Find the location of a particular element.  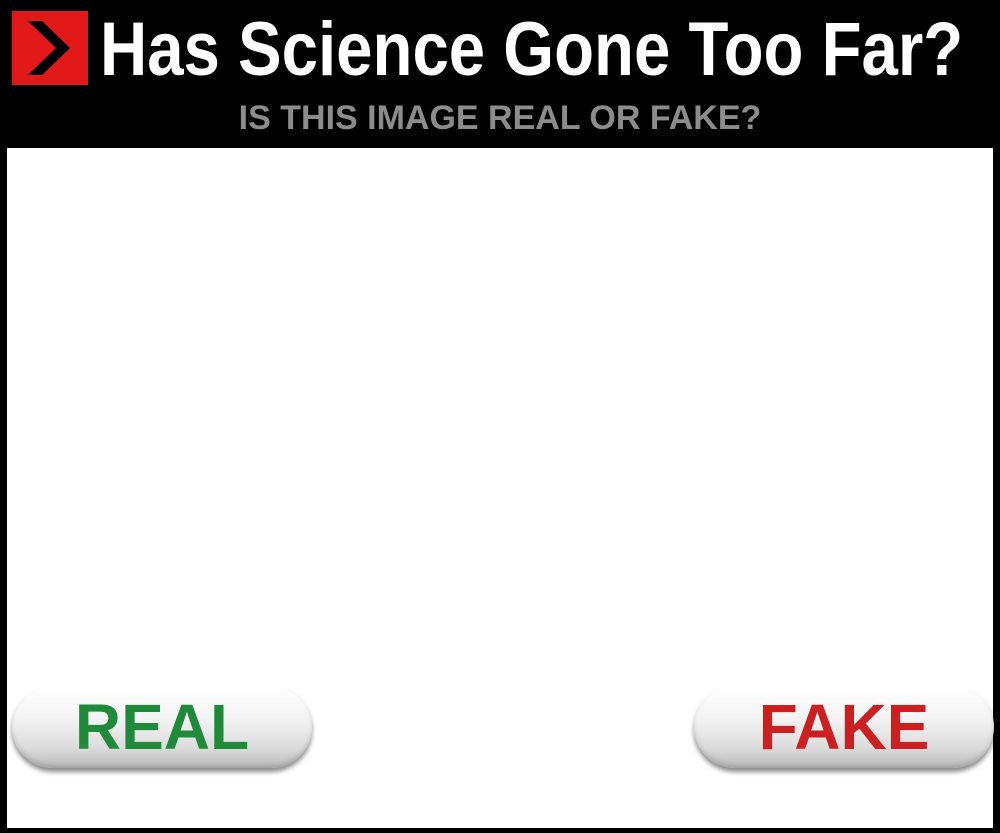

real-button: REAL is located at coordinates (162, 727).